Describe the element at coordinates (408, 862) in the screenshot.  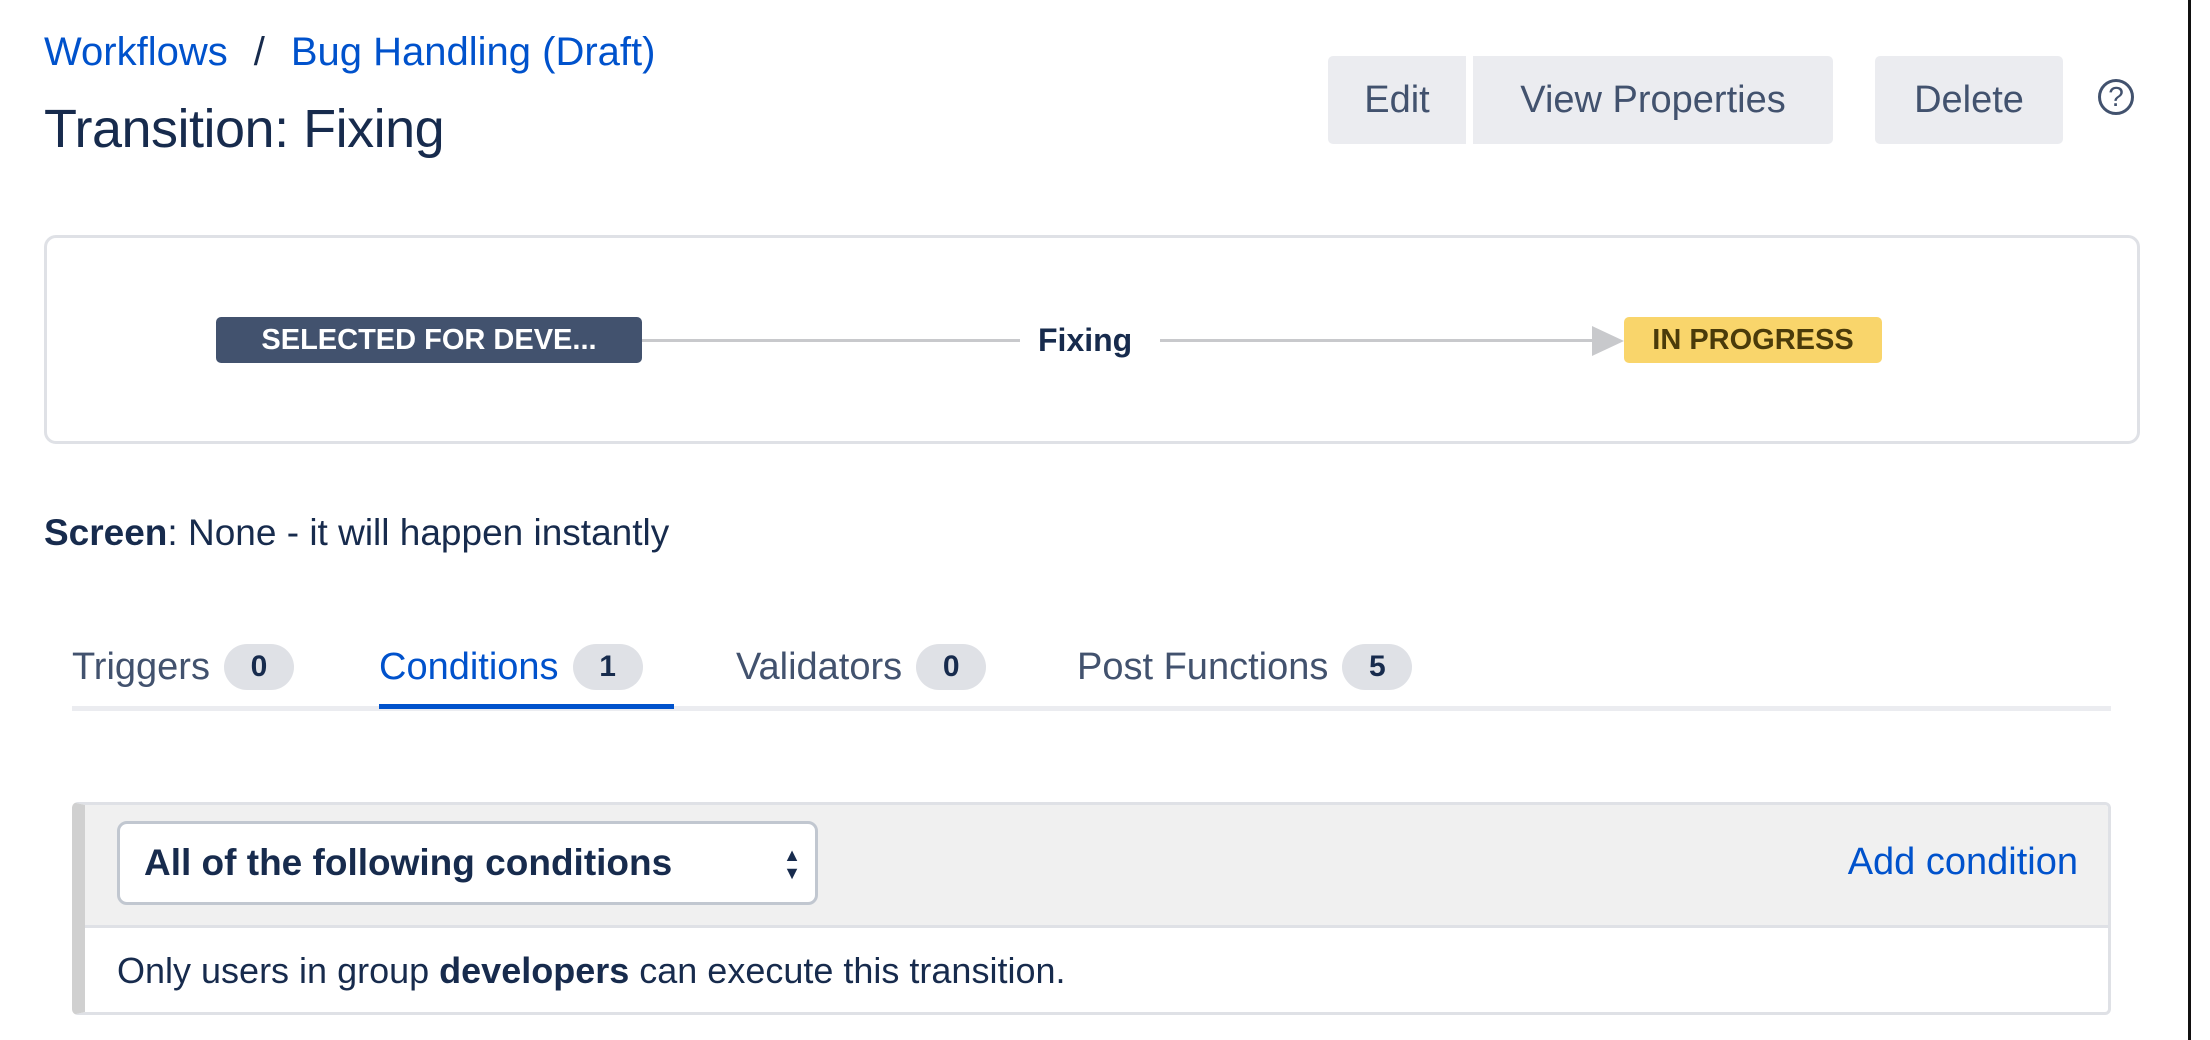
I see `select-value: All of the following conditions` at that location.